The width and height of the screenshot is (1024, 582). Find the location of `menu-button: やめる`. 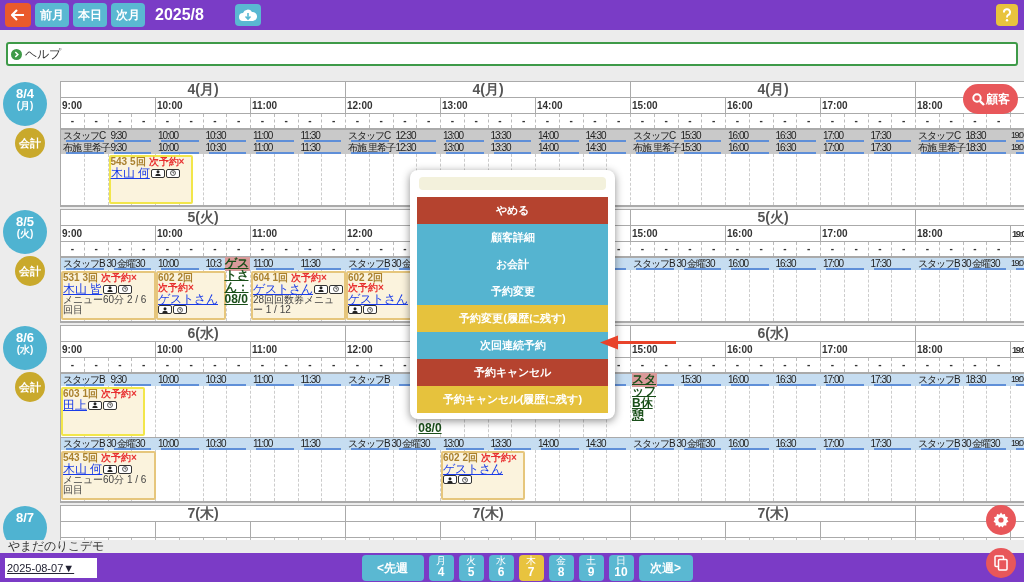

menu-button: やめる is located at coordinates (512, 210).